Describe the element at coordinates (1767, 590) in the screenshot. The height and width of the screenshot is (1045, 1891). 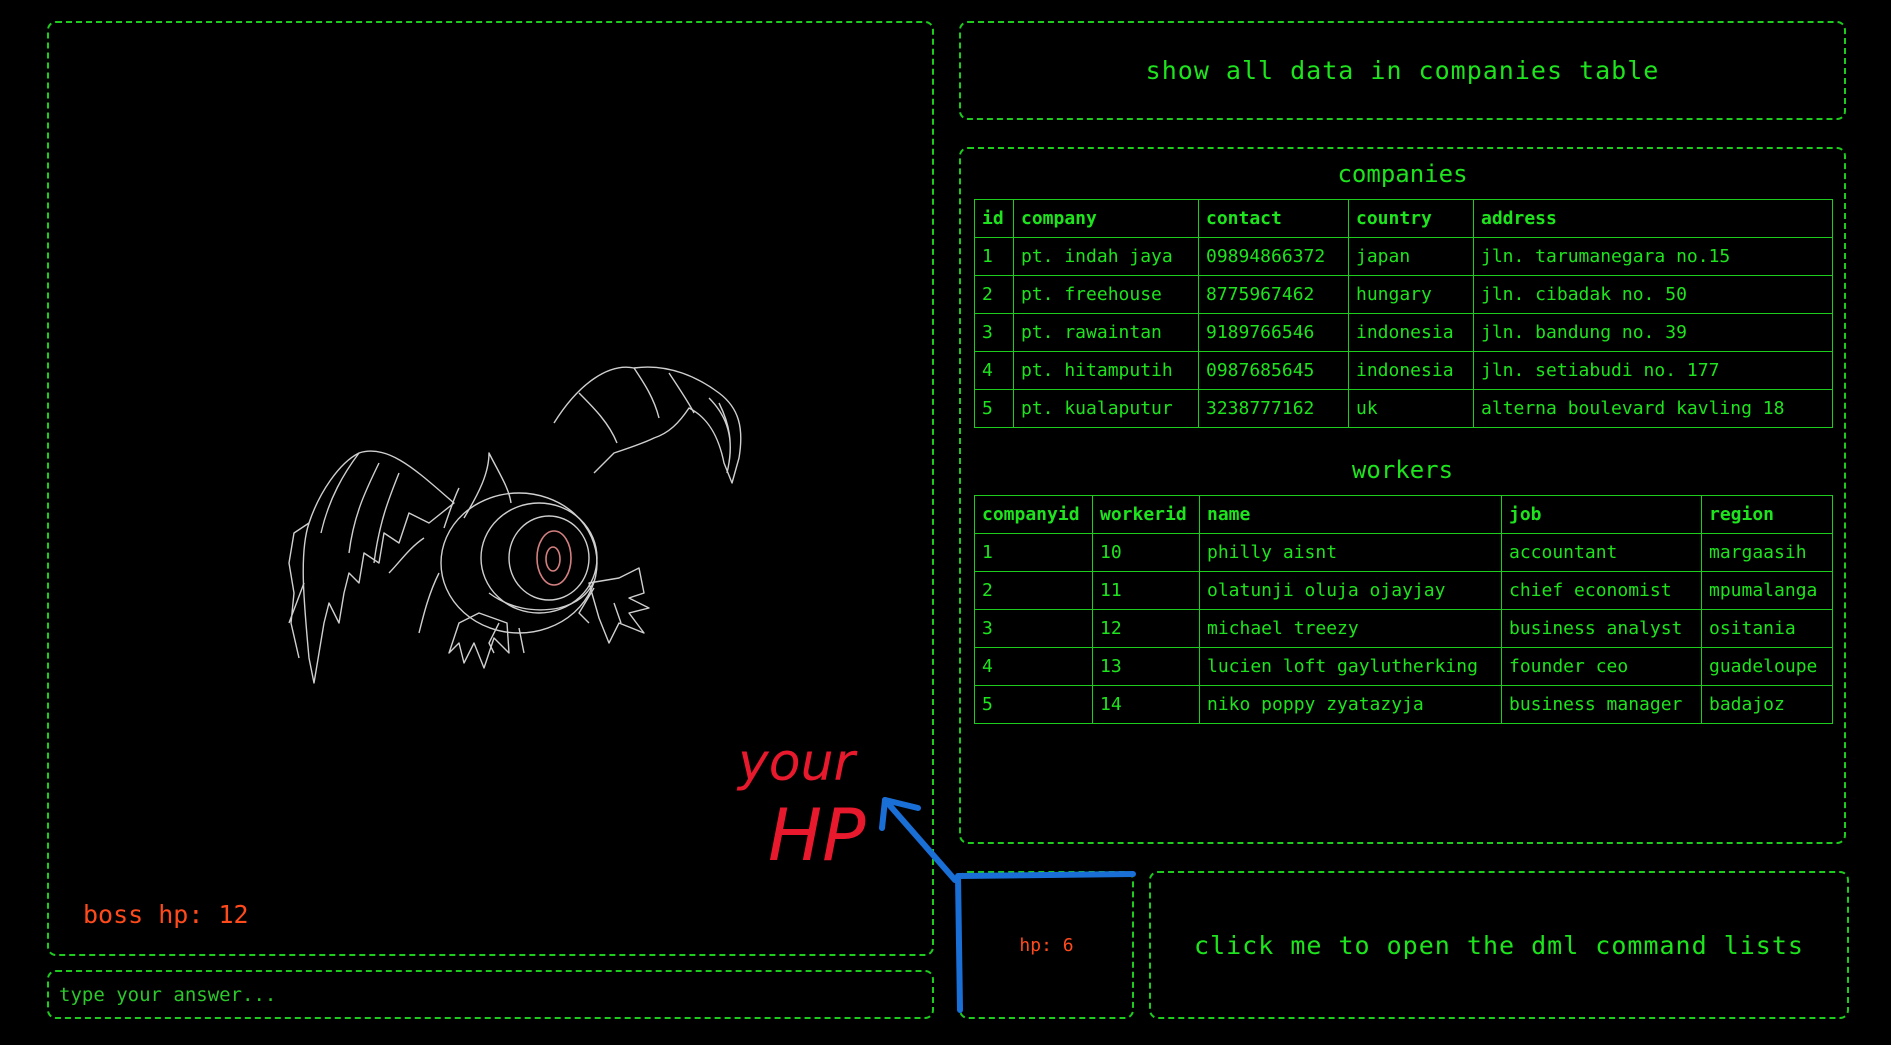
I see `table-cell: mpumalanga` at that location.